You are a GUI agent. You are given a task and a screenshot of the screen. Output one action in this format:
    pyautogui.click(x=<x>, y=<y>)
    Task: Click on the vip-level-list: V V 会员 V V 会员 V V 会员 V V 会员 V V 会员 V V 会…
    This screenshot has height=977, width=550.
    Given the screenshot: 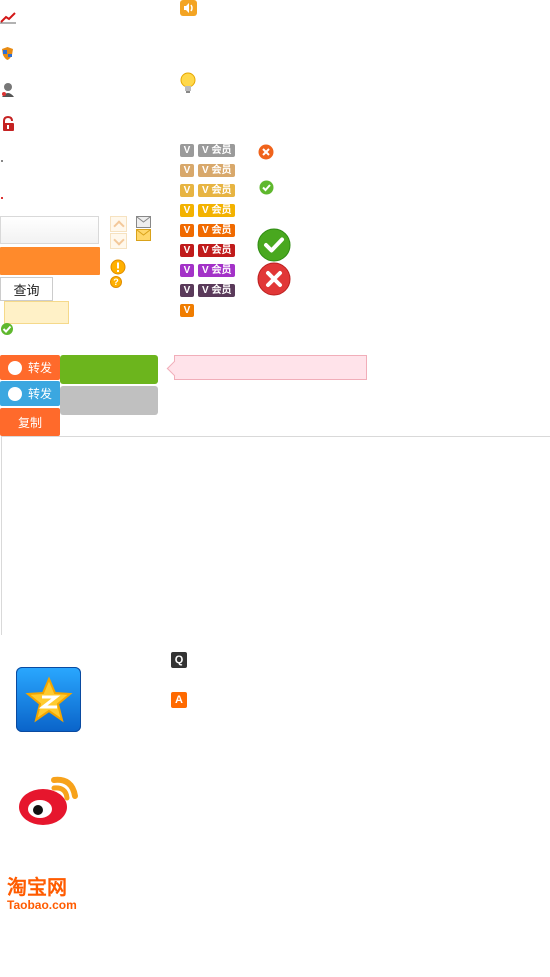 What is the action you would take?
    pyautogui.click(x=215, y=232)
    